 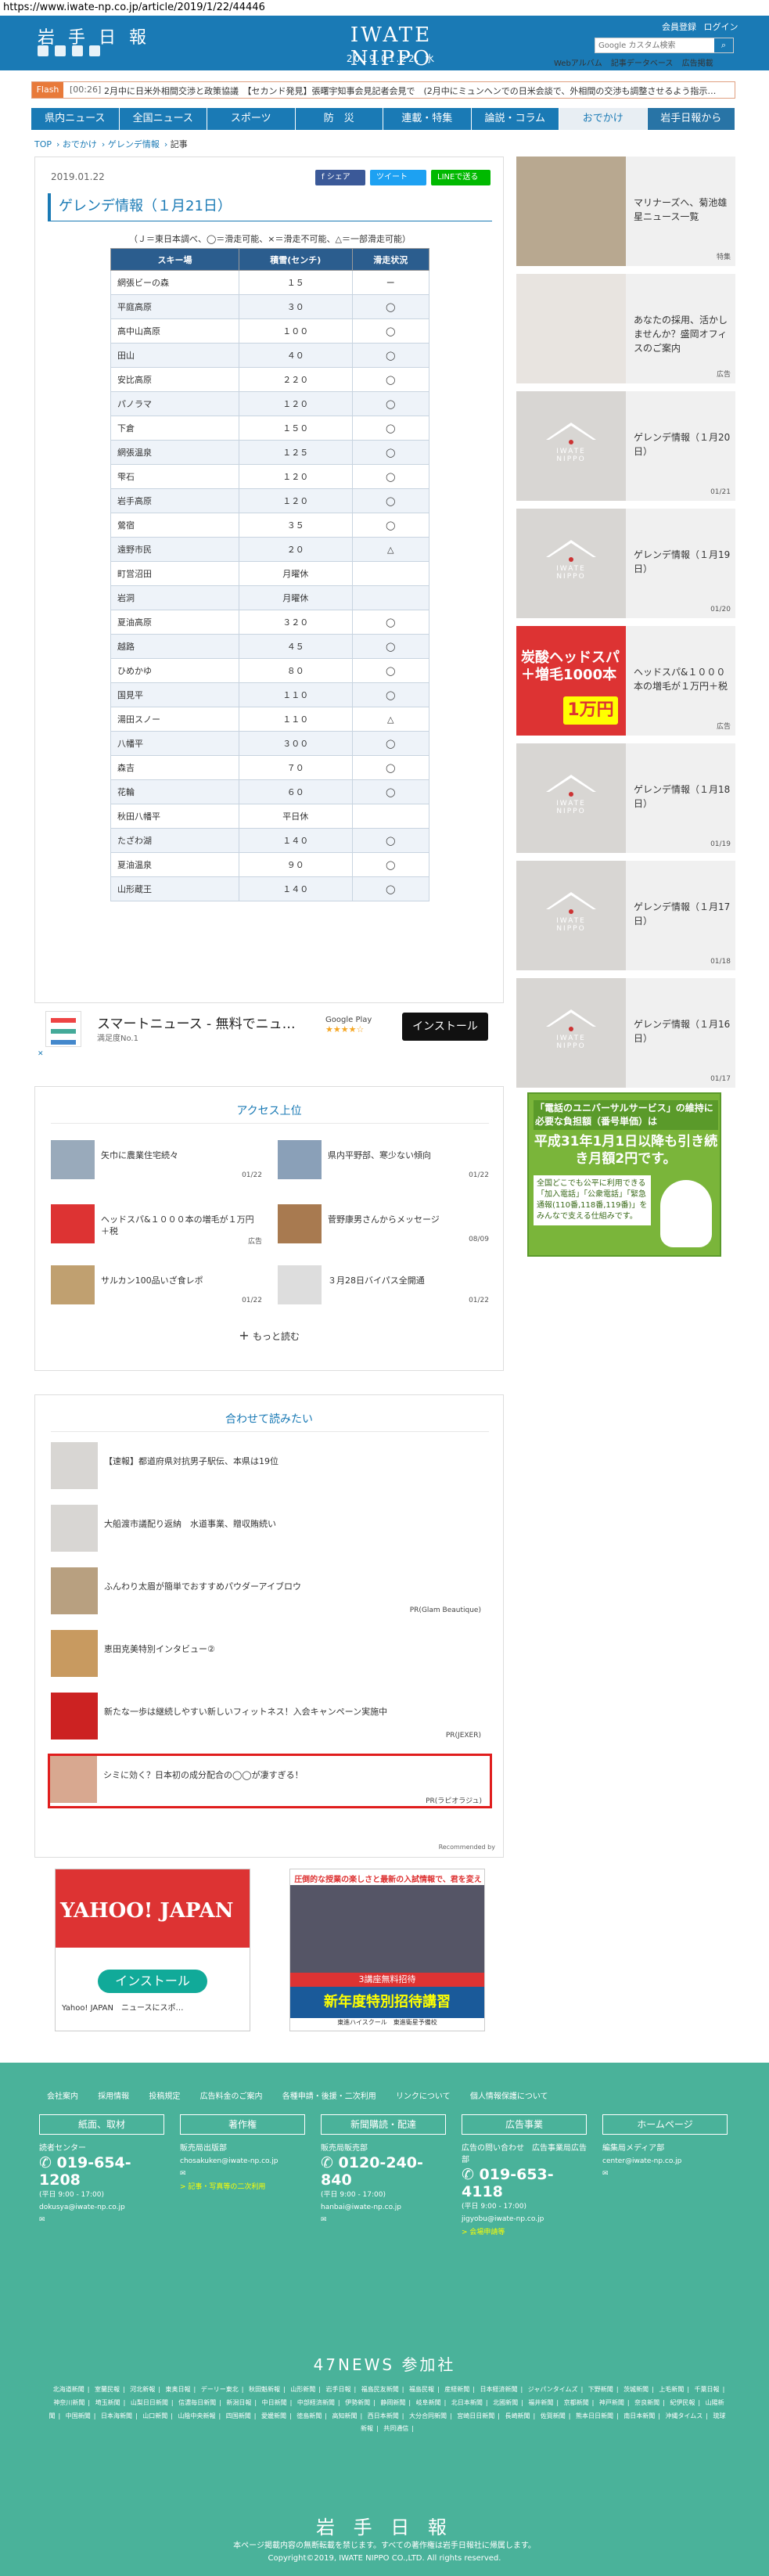 What do you see at coordinates (691, 119) in the screenshot?
I see `nav-from-iwate: 岩手日報から` at bounding box center [691, 119].